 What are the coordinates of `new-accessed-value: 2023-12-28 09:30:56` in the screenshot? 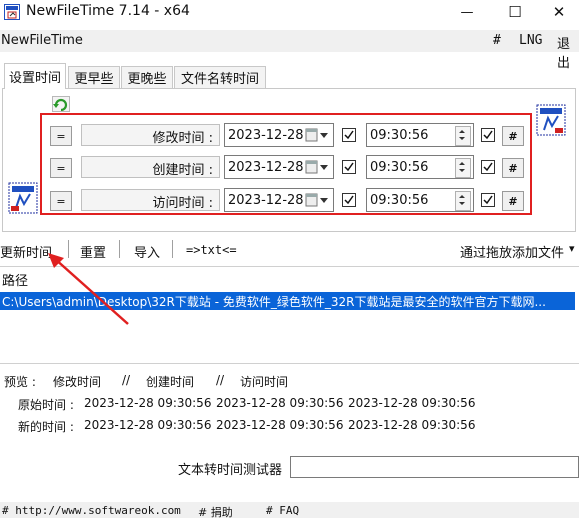 It's located at (412, 425).